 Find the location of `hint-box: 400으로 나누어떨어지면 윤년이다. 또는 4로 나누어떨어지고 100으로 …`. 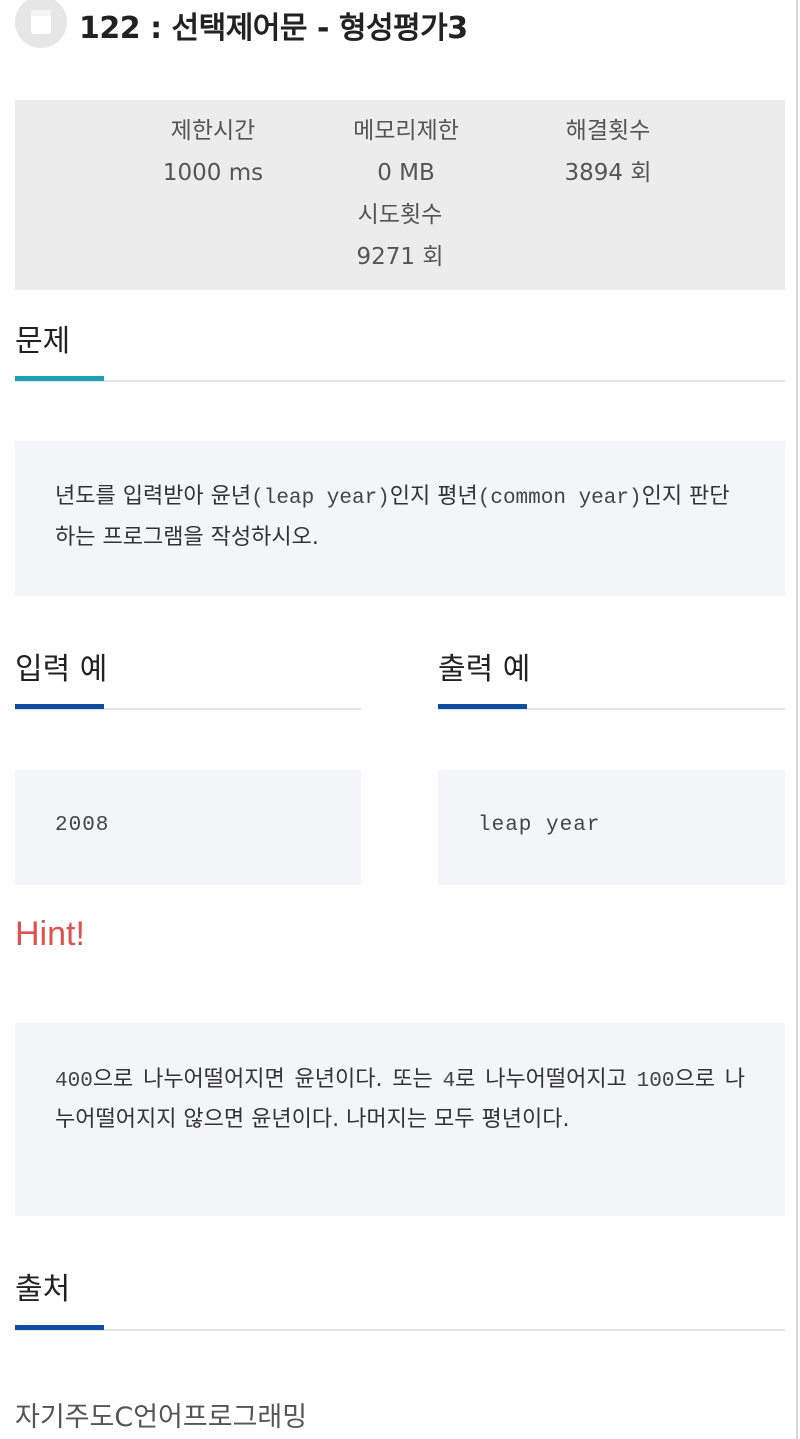

hint-box: 400으로 나누어떨어지면 윤년이다. 또는 4로 나누어떨어지고 100으로 … is located at coordinates (400, 1119).